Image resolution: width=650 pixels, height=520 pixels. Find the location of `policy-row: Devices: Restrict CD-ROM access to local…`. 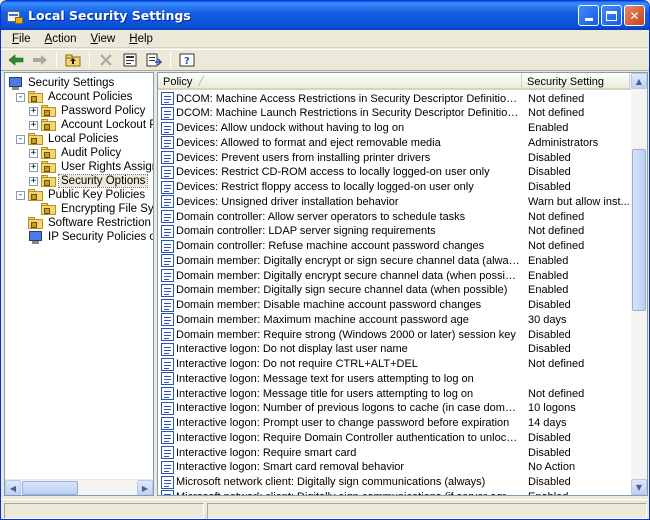

policy-row: Devices: Restrict CD-ROM access to local… is located at coordinates (395, 172).